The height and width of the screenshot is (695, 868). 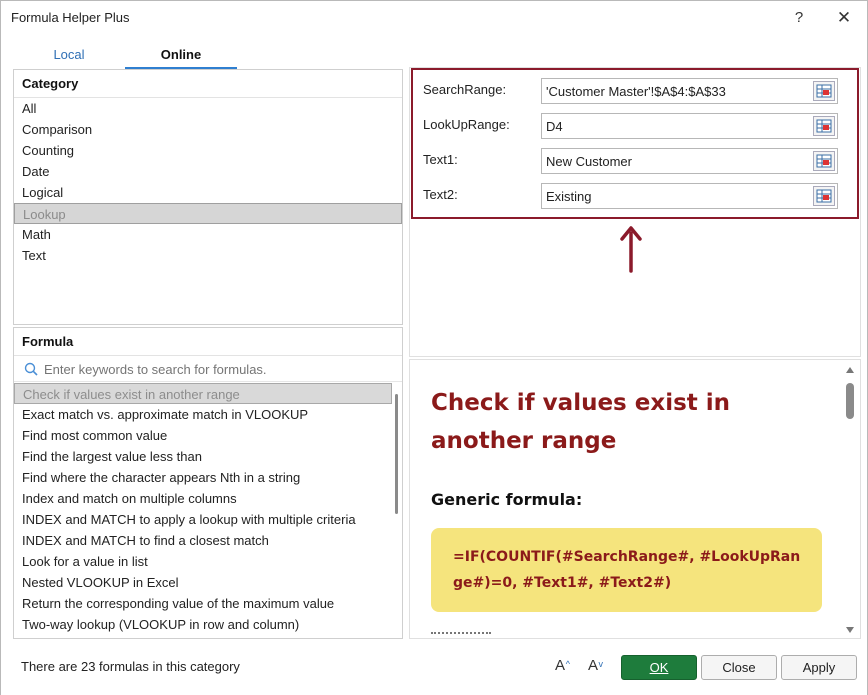 What do you see at coordinates (130, 666) in the screenshot?
I see `status-text: There are 23 formulas in this category` at bounding box center [130, 666].